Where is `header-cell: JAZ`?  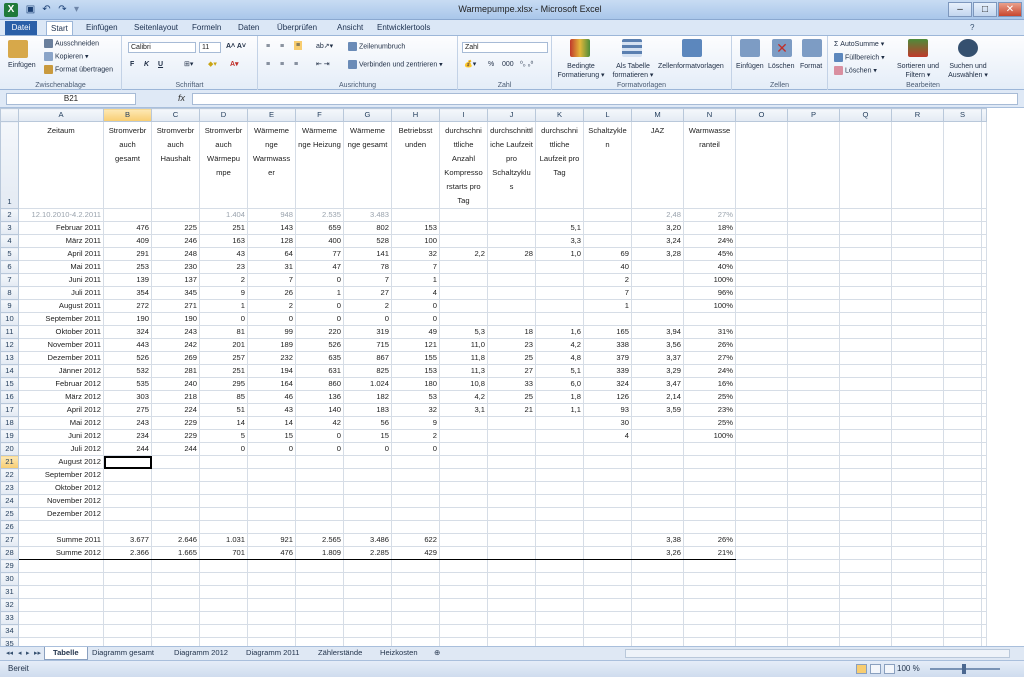 header-cell: JAZ is located at coordinates (657, 165).